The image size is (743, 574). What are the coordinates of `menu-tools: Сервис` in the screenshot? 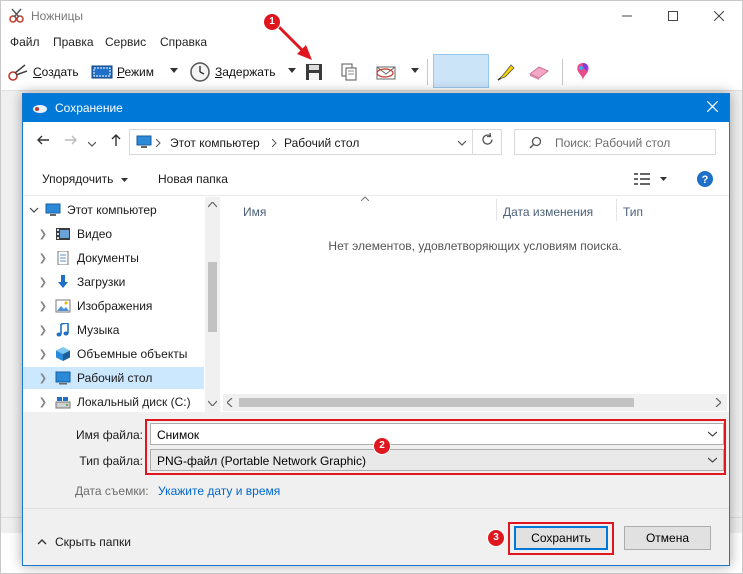 It's located at (125, 42).